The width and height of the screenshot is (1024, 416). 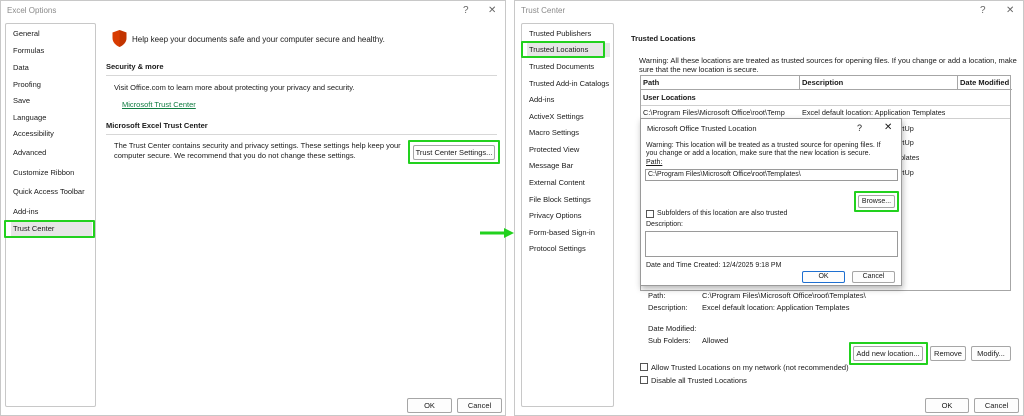 What do you see at coordinates (664, 224) in the screenshot?
I see `description-label: Description:` at bounding box center [664, 224].